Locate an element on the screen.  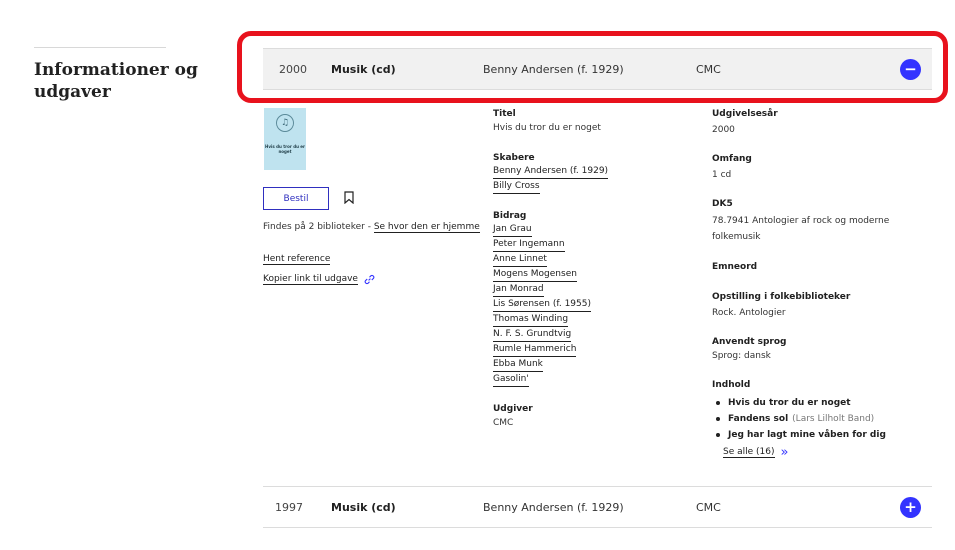
title-value: Hvis du tror du er noget is located at coordinates (547, 128).